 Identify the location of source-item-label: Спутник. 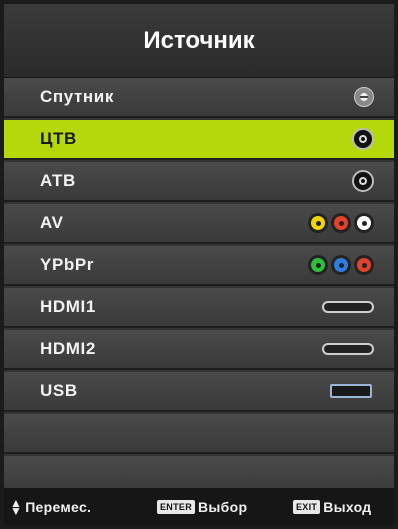
(77, 96).